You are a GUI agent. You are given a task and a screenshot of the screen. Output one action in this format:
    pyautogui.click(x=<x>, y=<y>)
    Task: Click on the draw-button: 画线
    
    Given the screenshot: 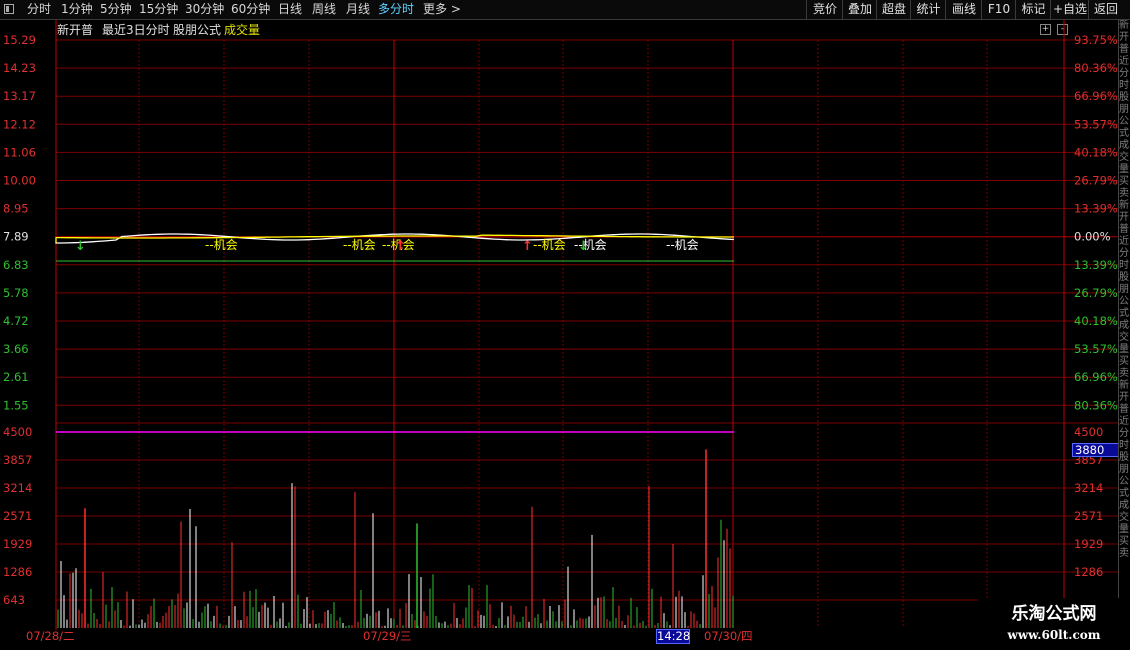 What is the action you would take?
    pyautogui.click(x=963, y=9)
    